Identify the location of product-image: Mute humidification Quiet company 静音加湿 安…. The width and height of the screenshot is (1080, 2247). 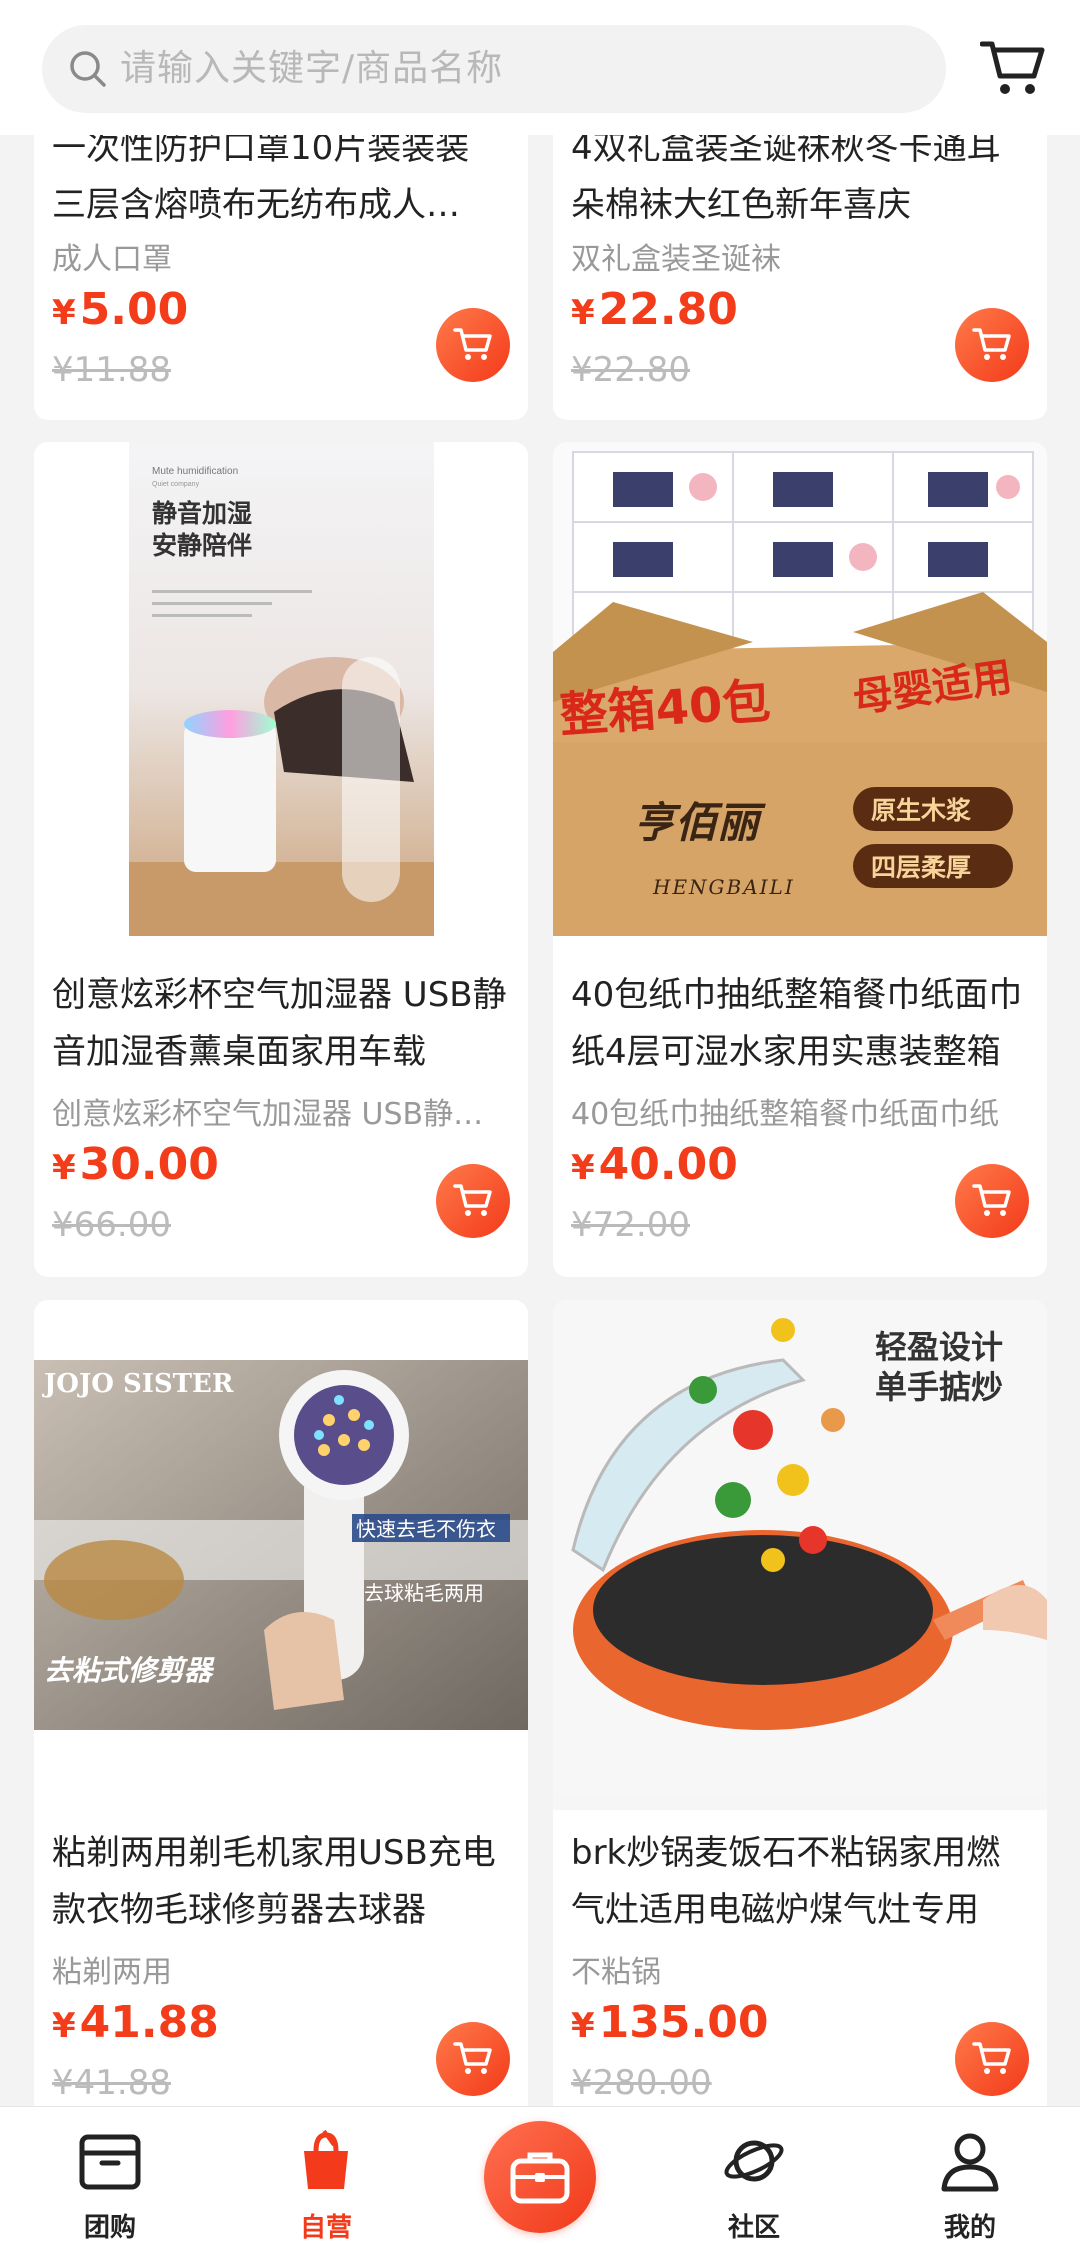
(281, 697).